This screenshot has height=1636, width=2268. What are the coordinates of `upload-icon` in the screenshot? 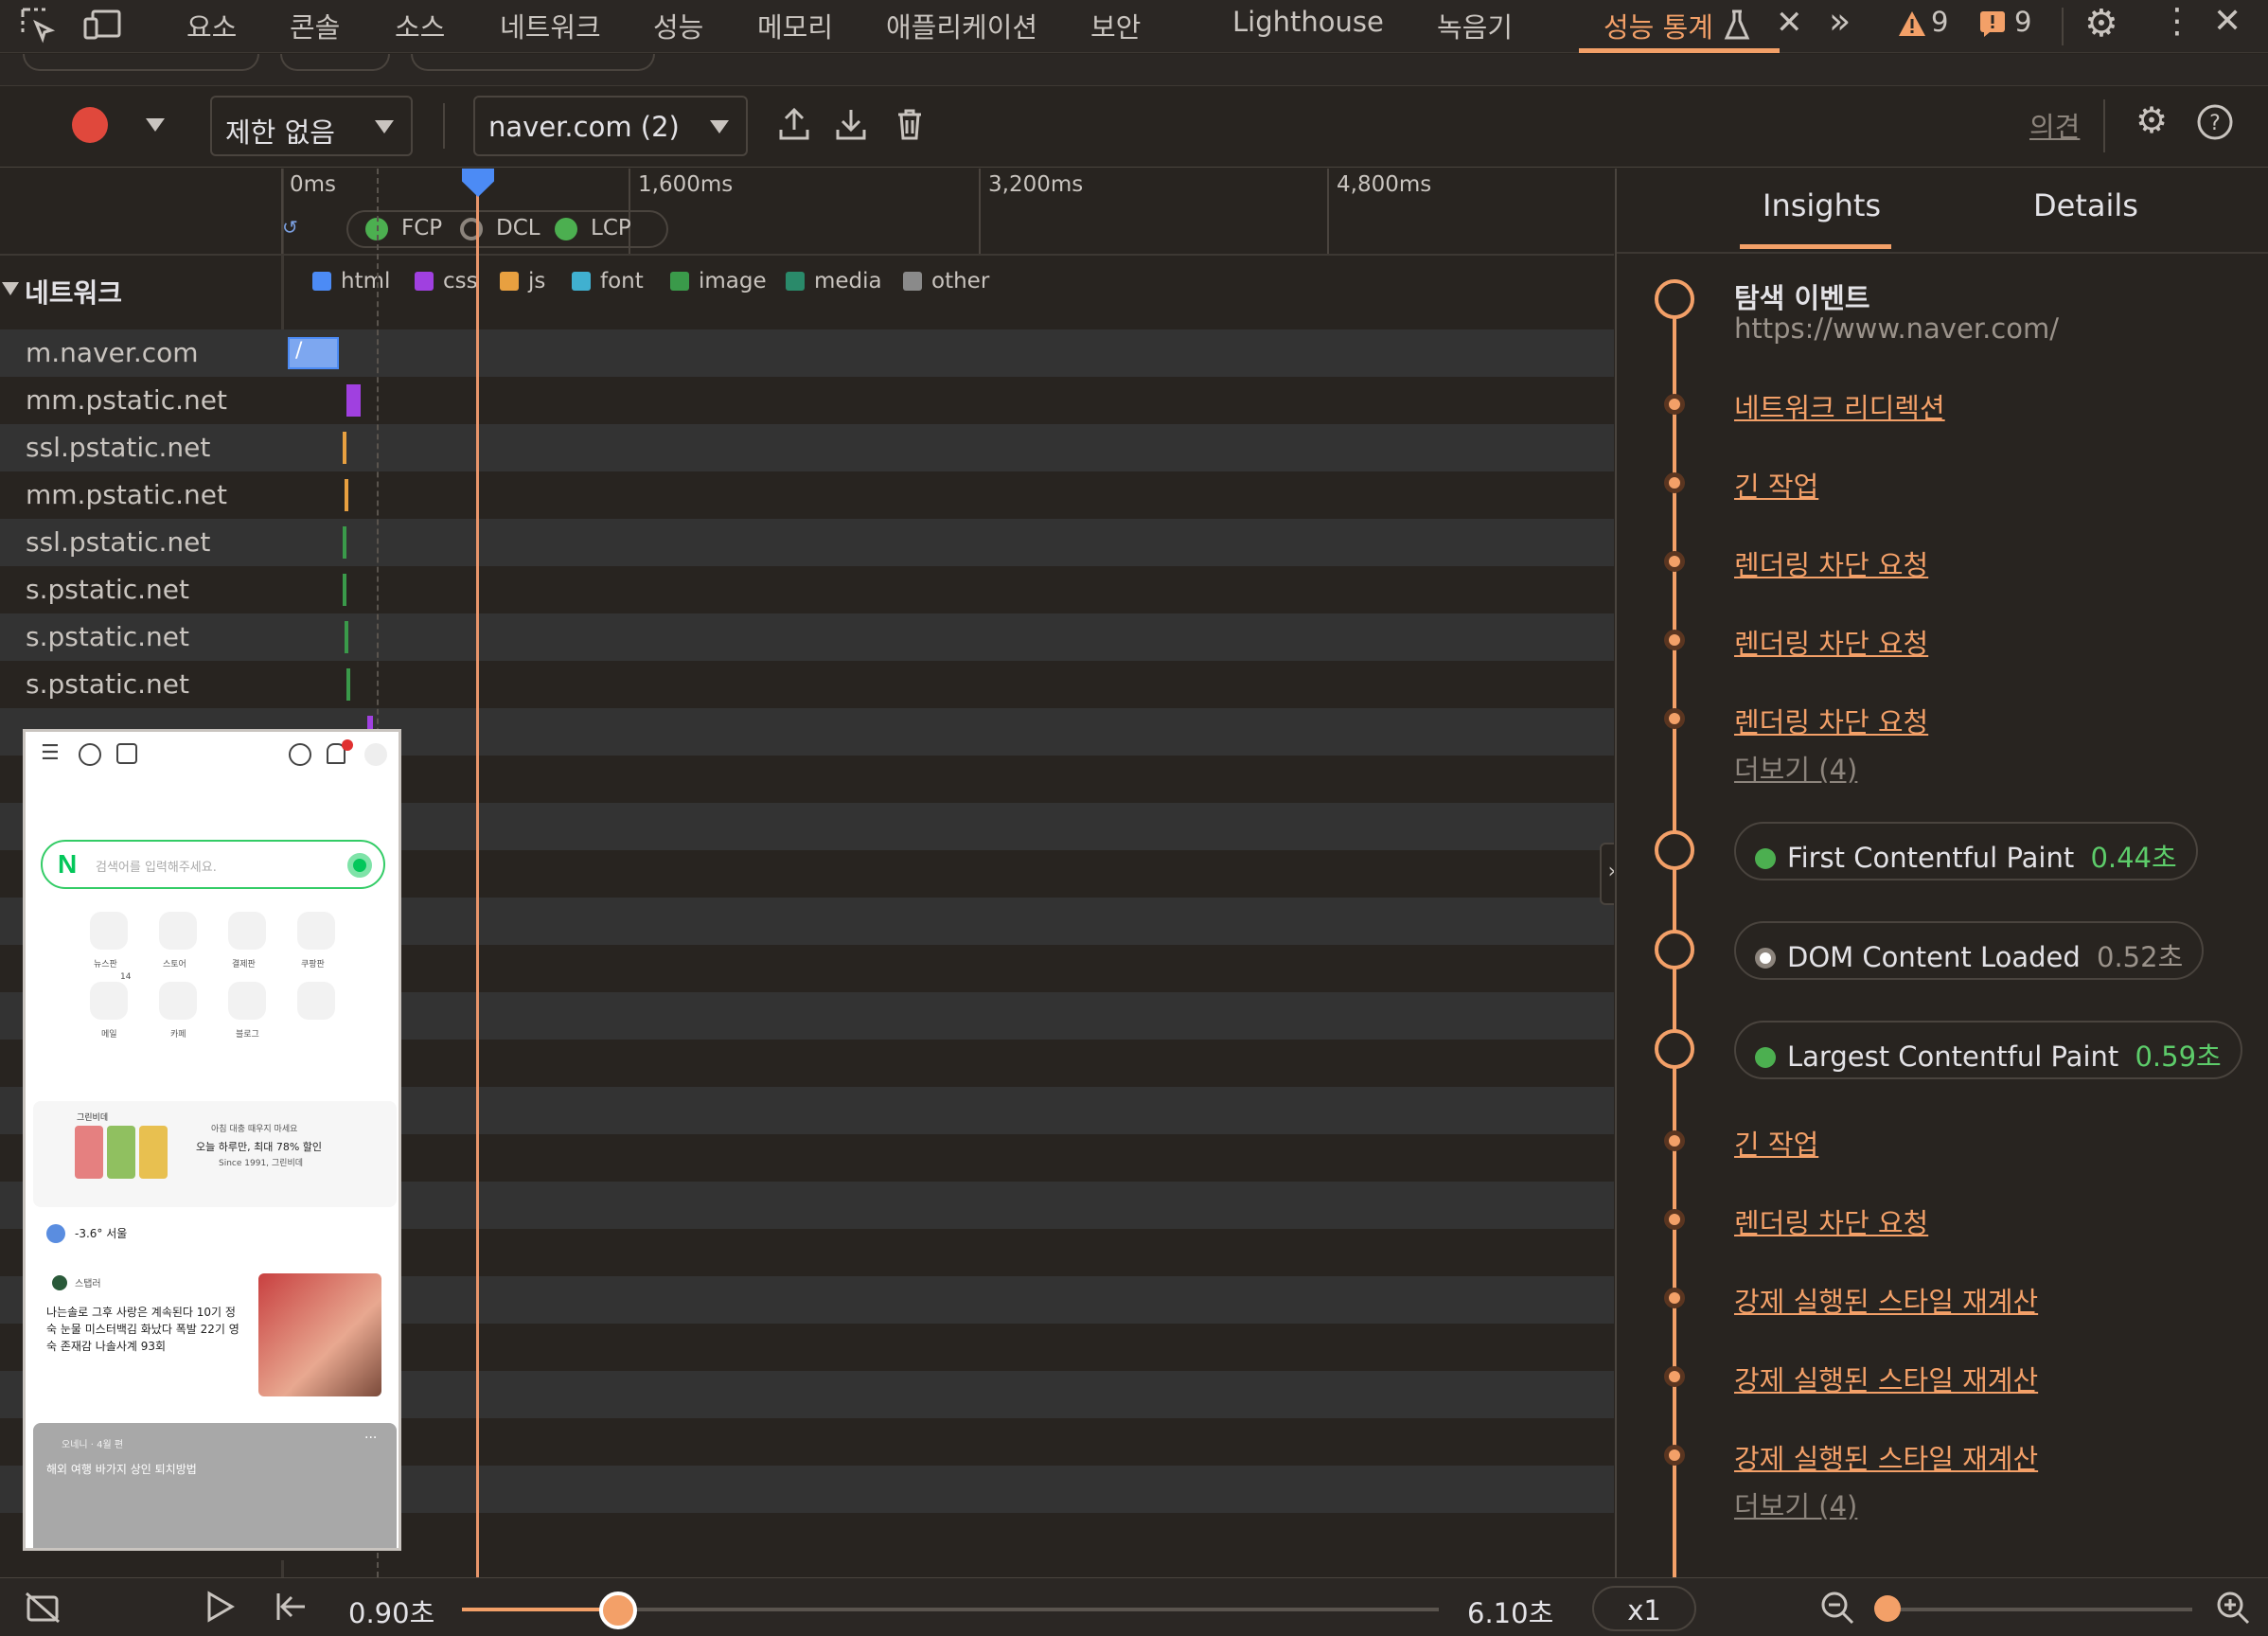 It's located at (794, 126).